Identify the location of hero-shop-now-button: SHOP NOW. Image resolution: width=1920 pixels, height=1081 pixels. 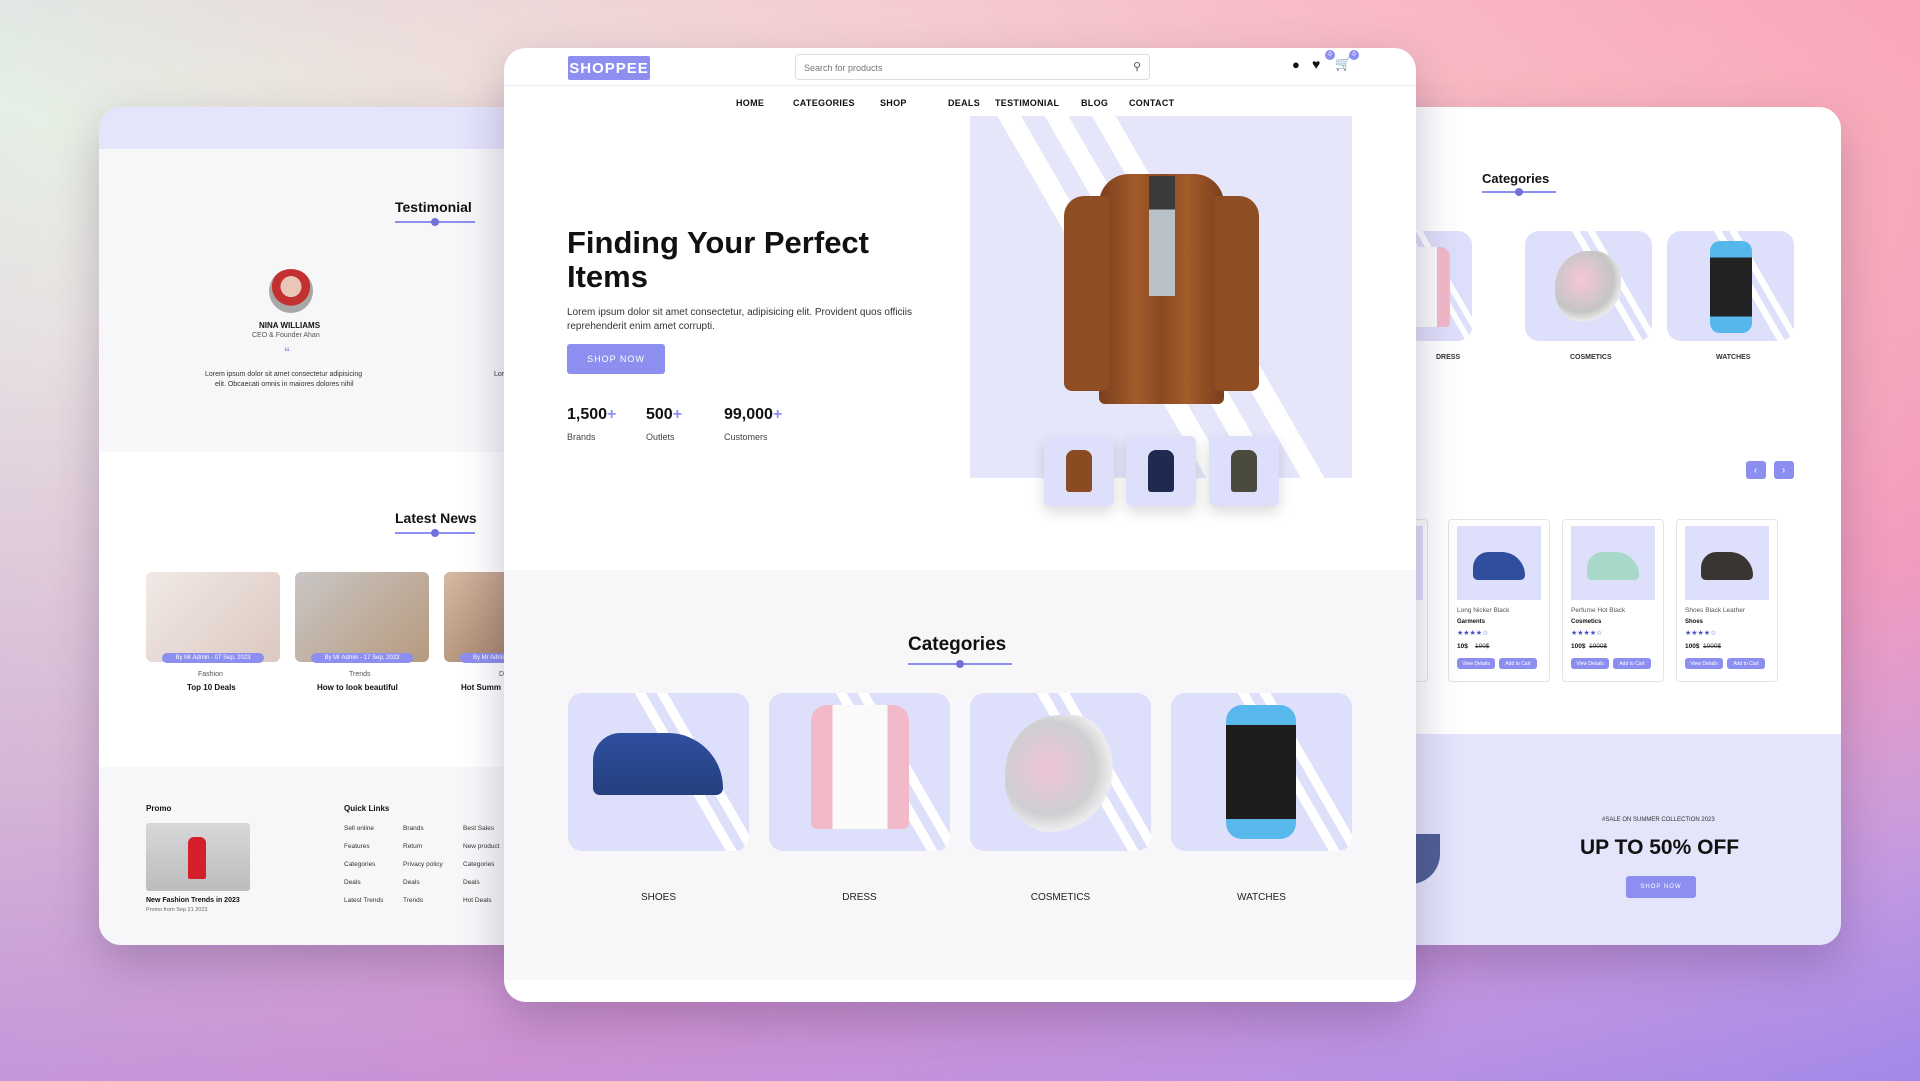
(616, 359).